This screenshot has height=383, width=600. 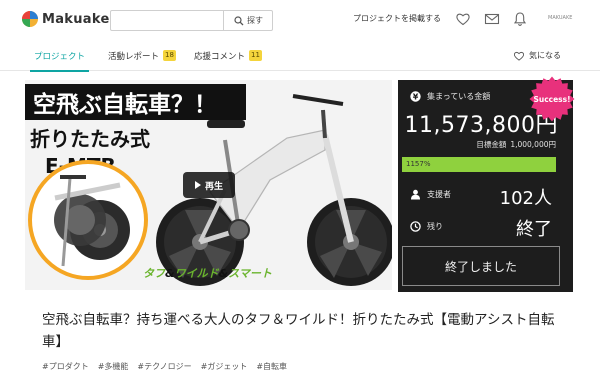 I want to click on tagline-word-wild: ワイルド, so click(x=197, y=273).